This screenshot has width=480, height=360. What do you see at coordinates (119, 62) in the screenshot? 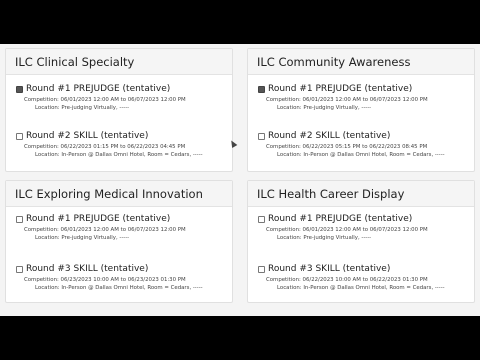
I see `card-title: ILC Clinical Specialty` at bounding box center [119, 62].